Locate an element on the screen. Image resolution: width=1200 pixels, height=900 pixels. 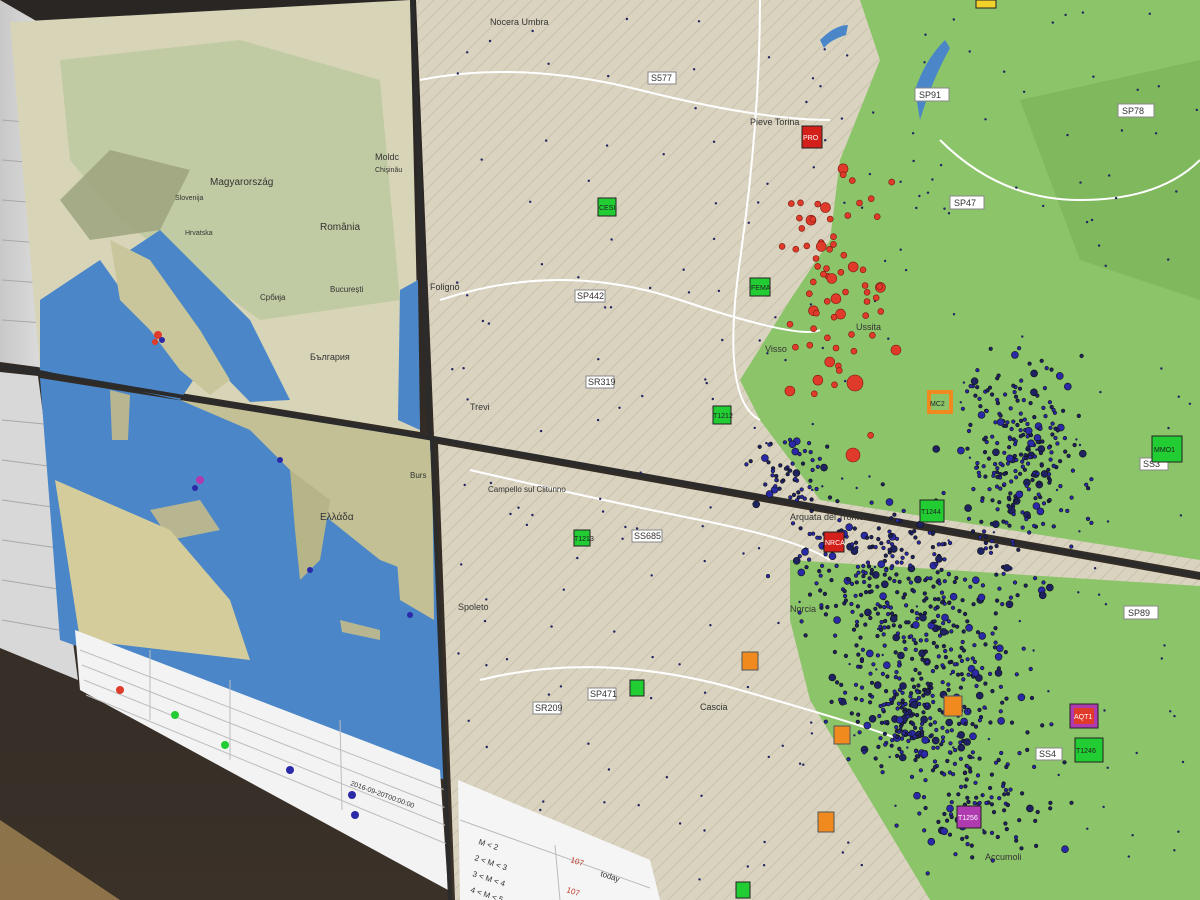
road-label-s577: S577 is located at coordinates (661, 78).